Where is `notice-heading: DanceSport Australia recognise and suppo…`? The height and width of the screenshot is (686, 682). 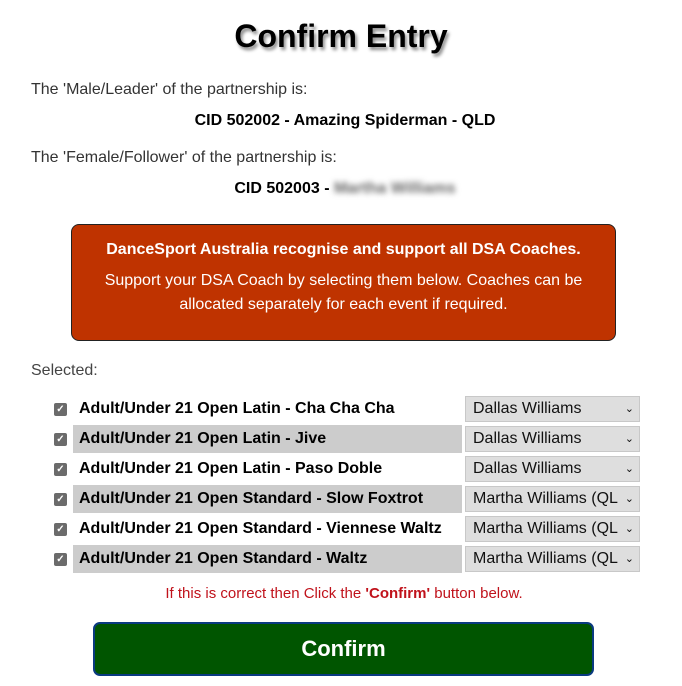
notice-heading: DanceSport Australia recognise and suppo… is located at coordinates (343, 249).